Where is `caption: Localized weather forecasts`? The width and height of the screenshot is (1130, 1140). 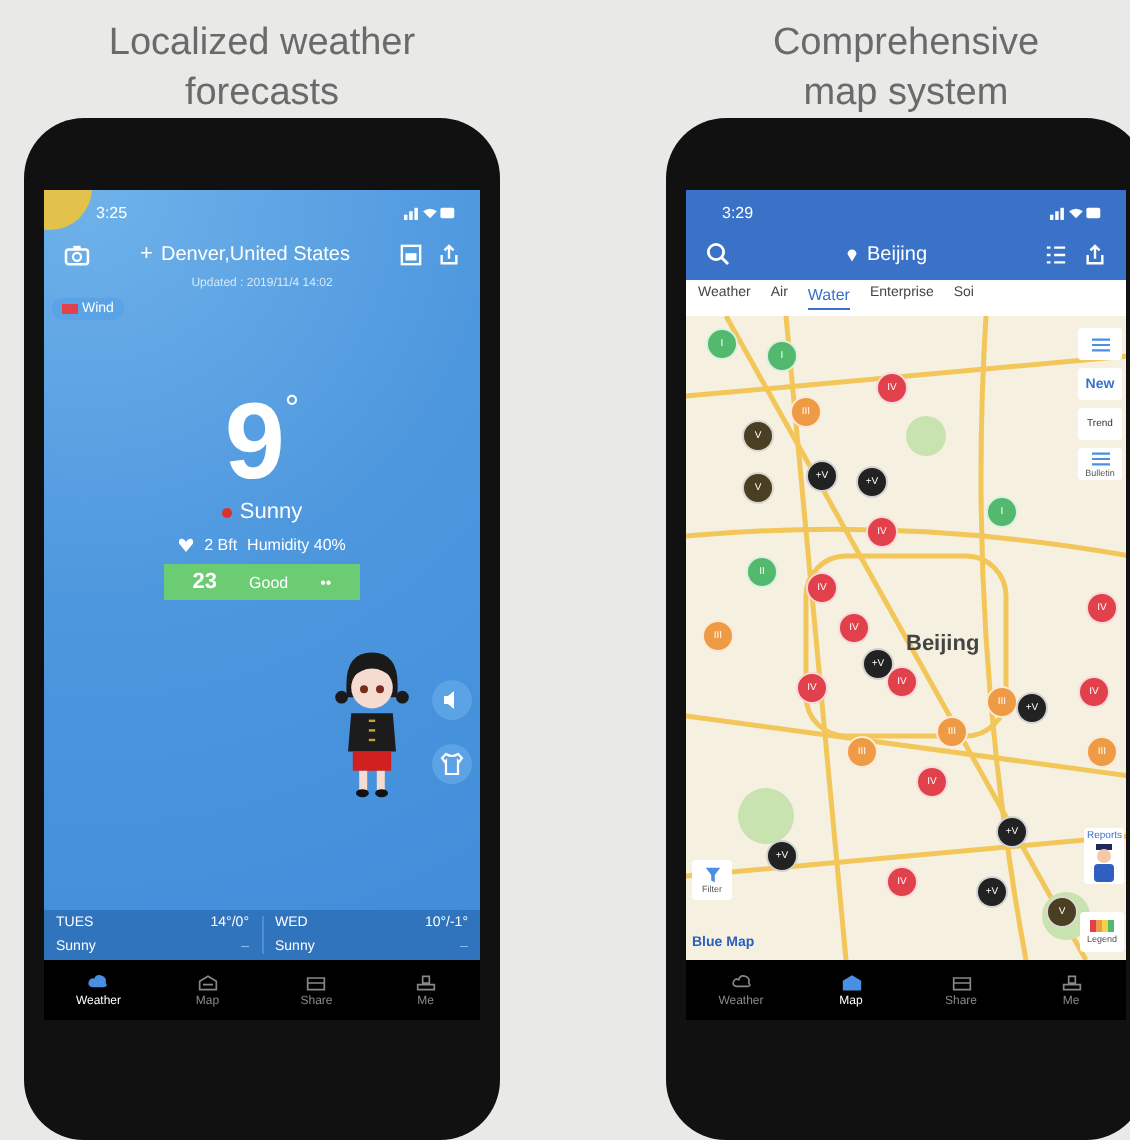 caption: Localized weather forecasts is located at coordinates (262, 69).